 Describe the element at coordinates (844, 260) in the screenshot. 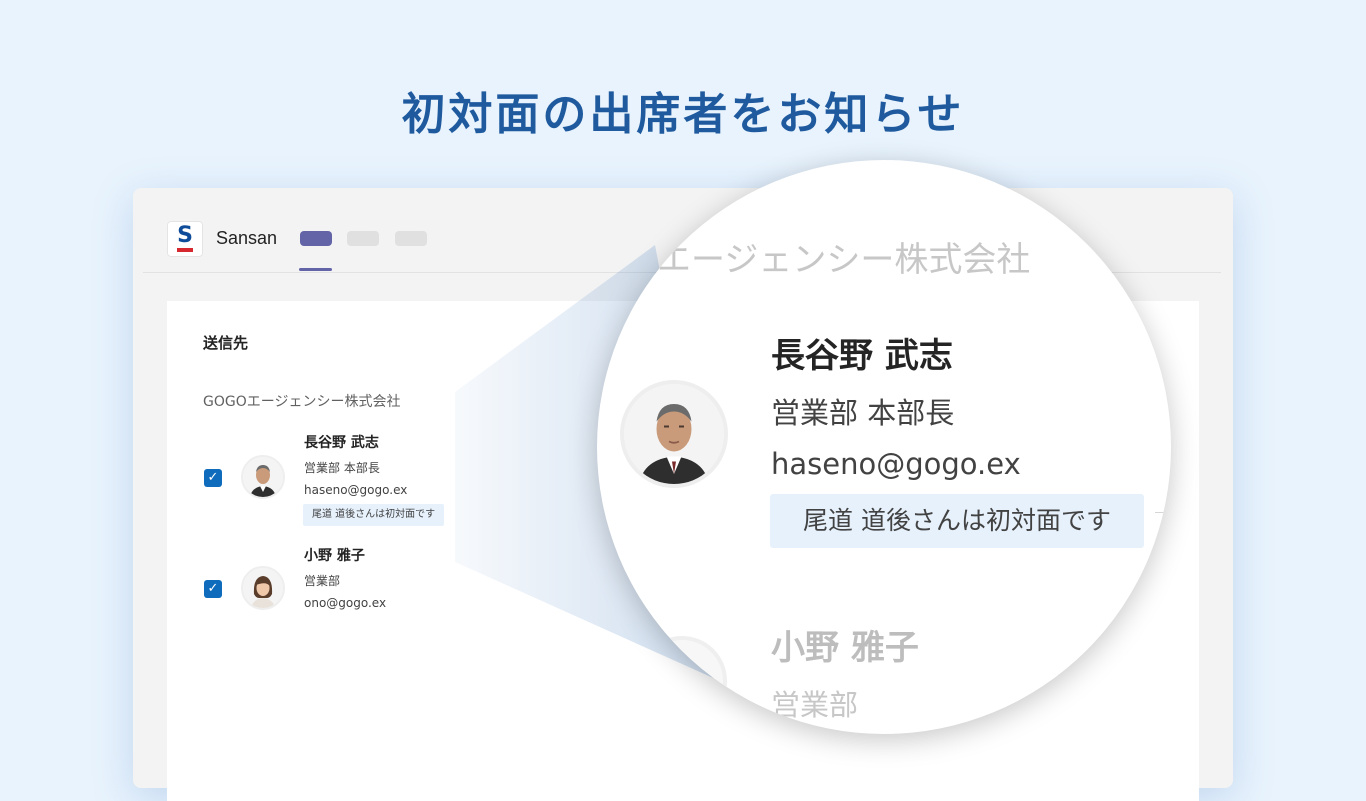

I see `magnified-company: エージェンシー株式会社` at that location.